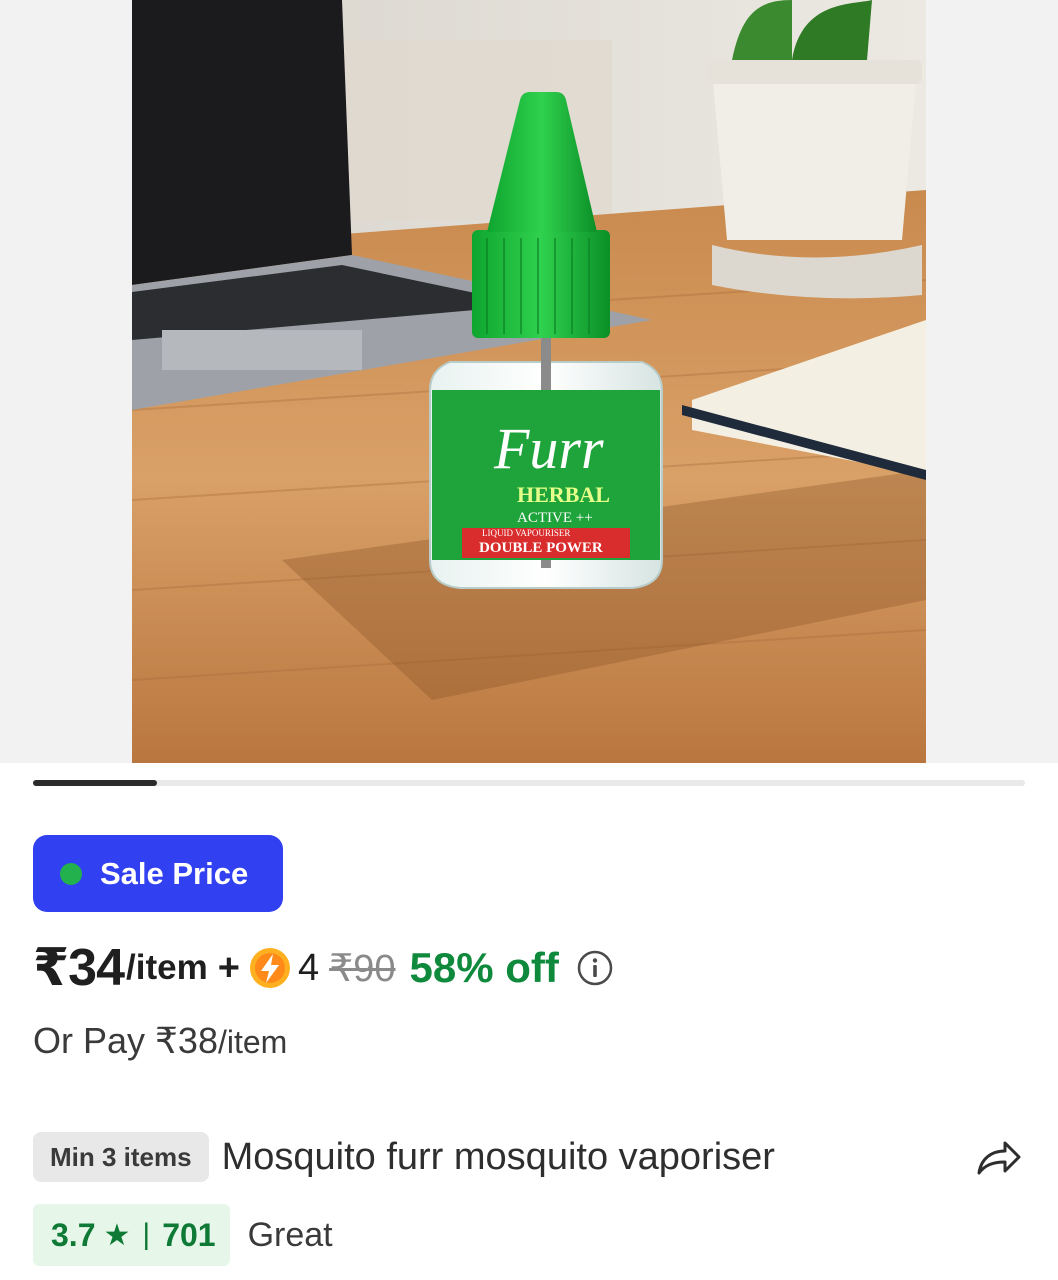 The image size is (1058, 1280). I want to click on info-icon, so click(595, 968).